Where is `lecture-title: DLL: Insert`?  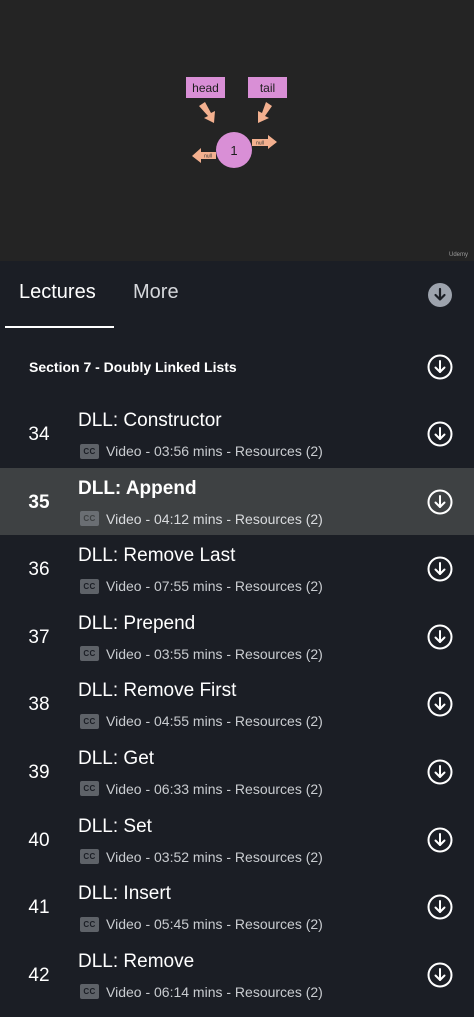 lecture-title: DLL: Insert is located at coordinates (124, 894).